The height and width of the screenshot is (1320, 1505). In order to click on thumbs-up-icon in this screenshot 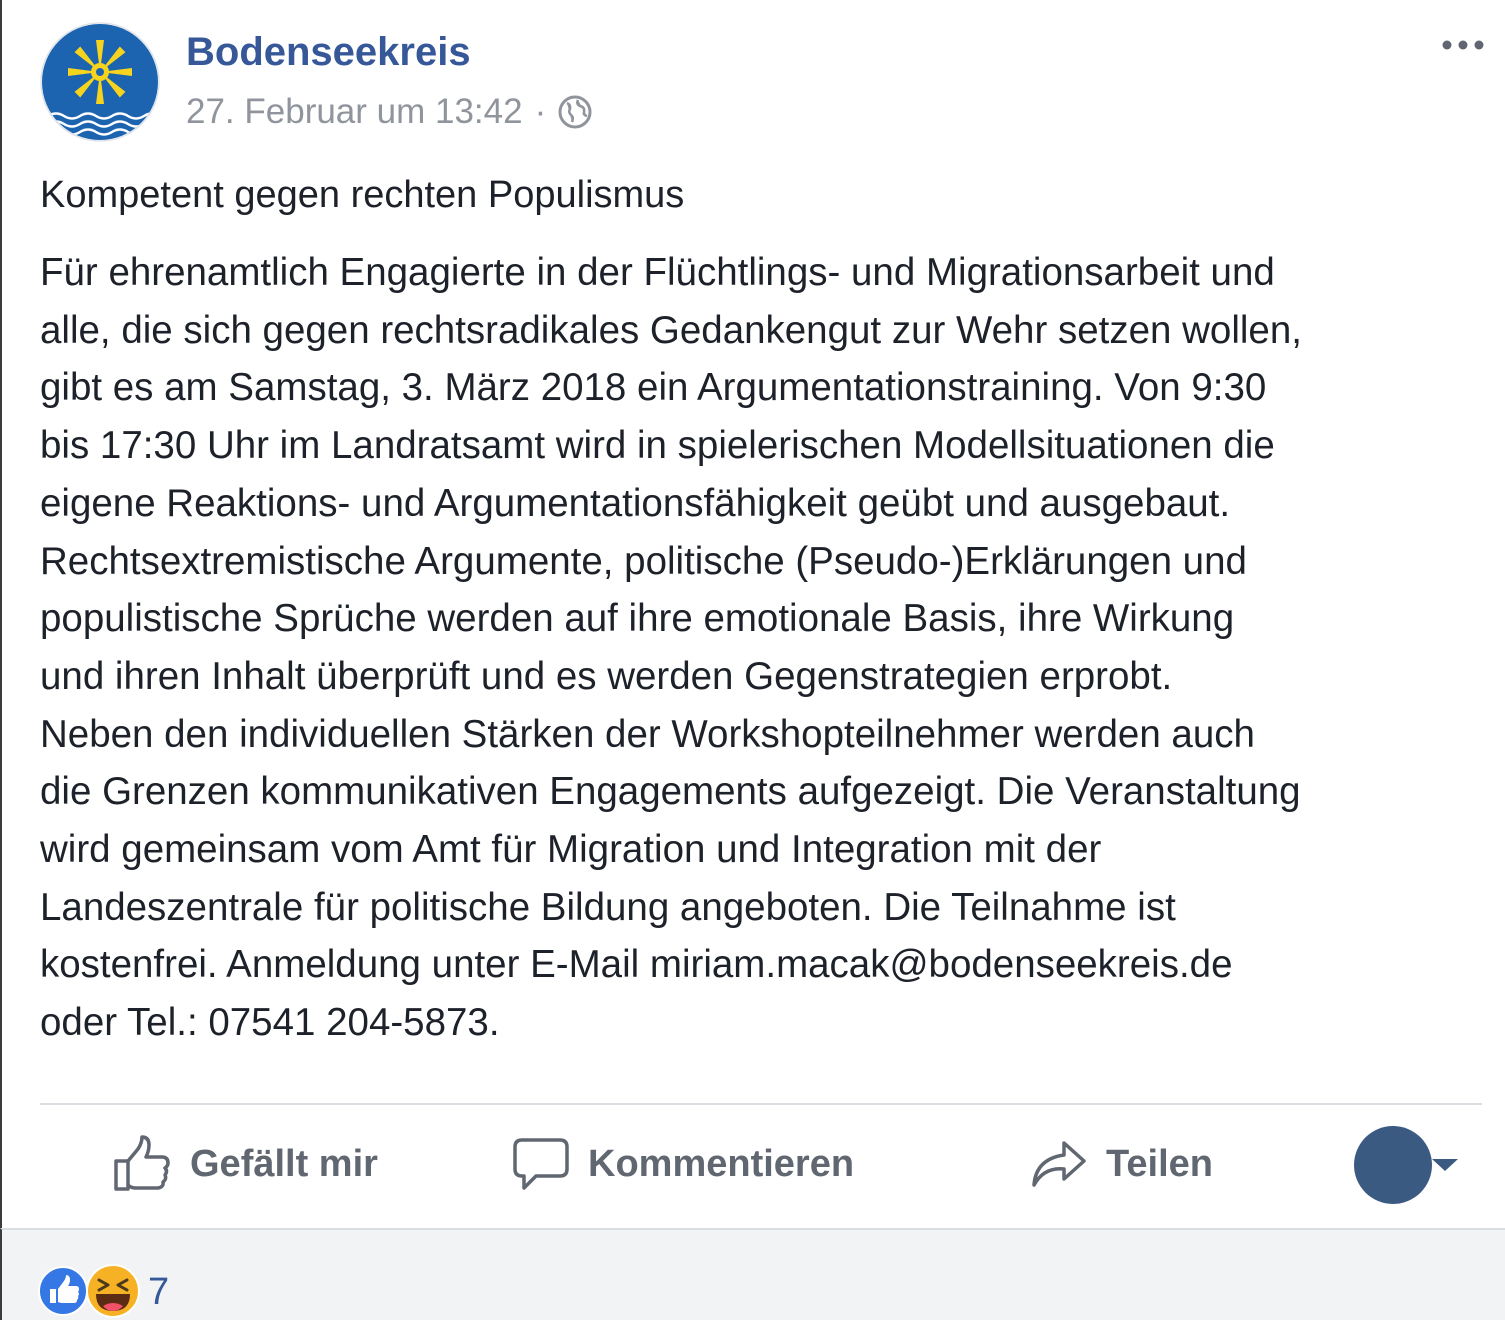, I will do `click(142, 1163)`.